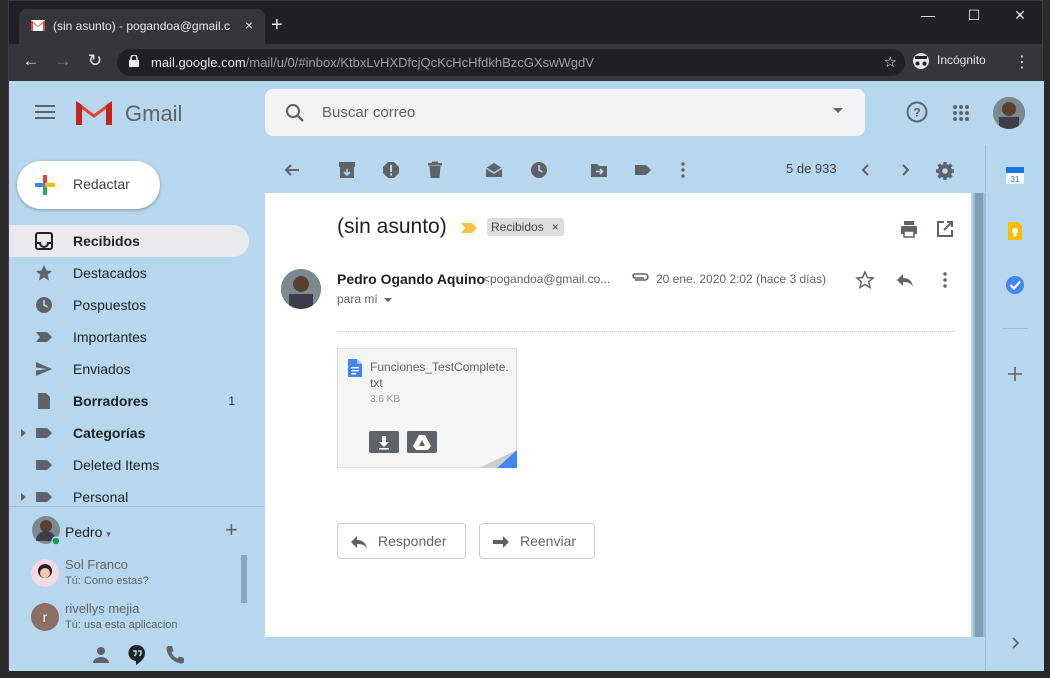 This screenshot has height=678, width=1050. Describe the element at coordinates (384, 442) in the screenshot. I see `download-attachment-button` at that location.